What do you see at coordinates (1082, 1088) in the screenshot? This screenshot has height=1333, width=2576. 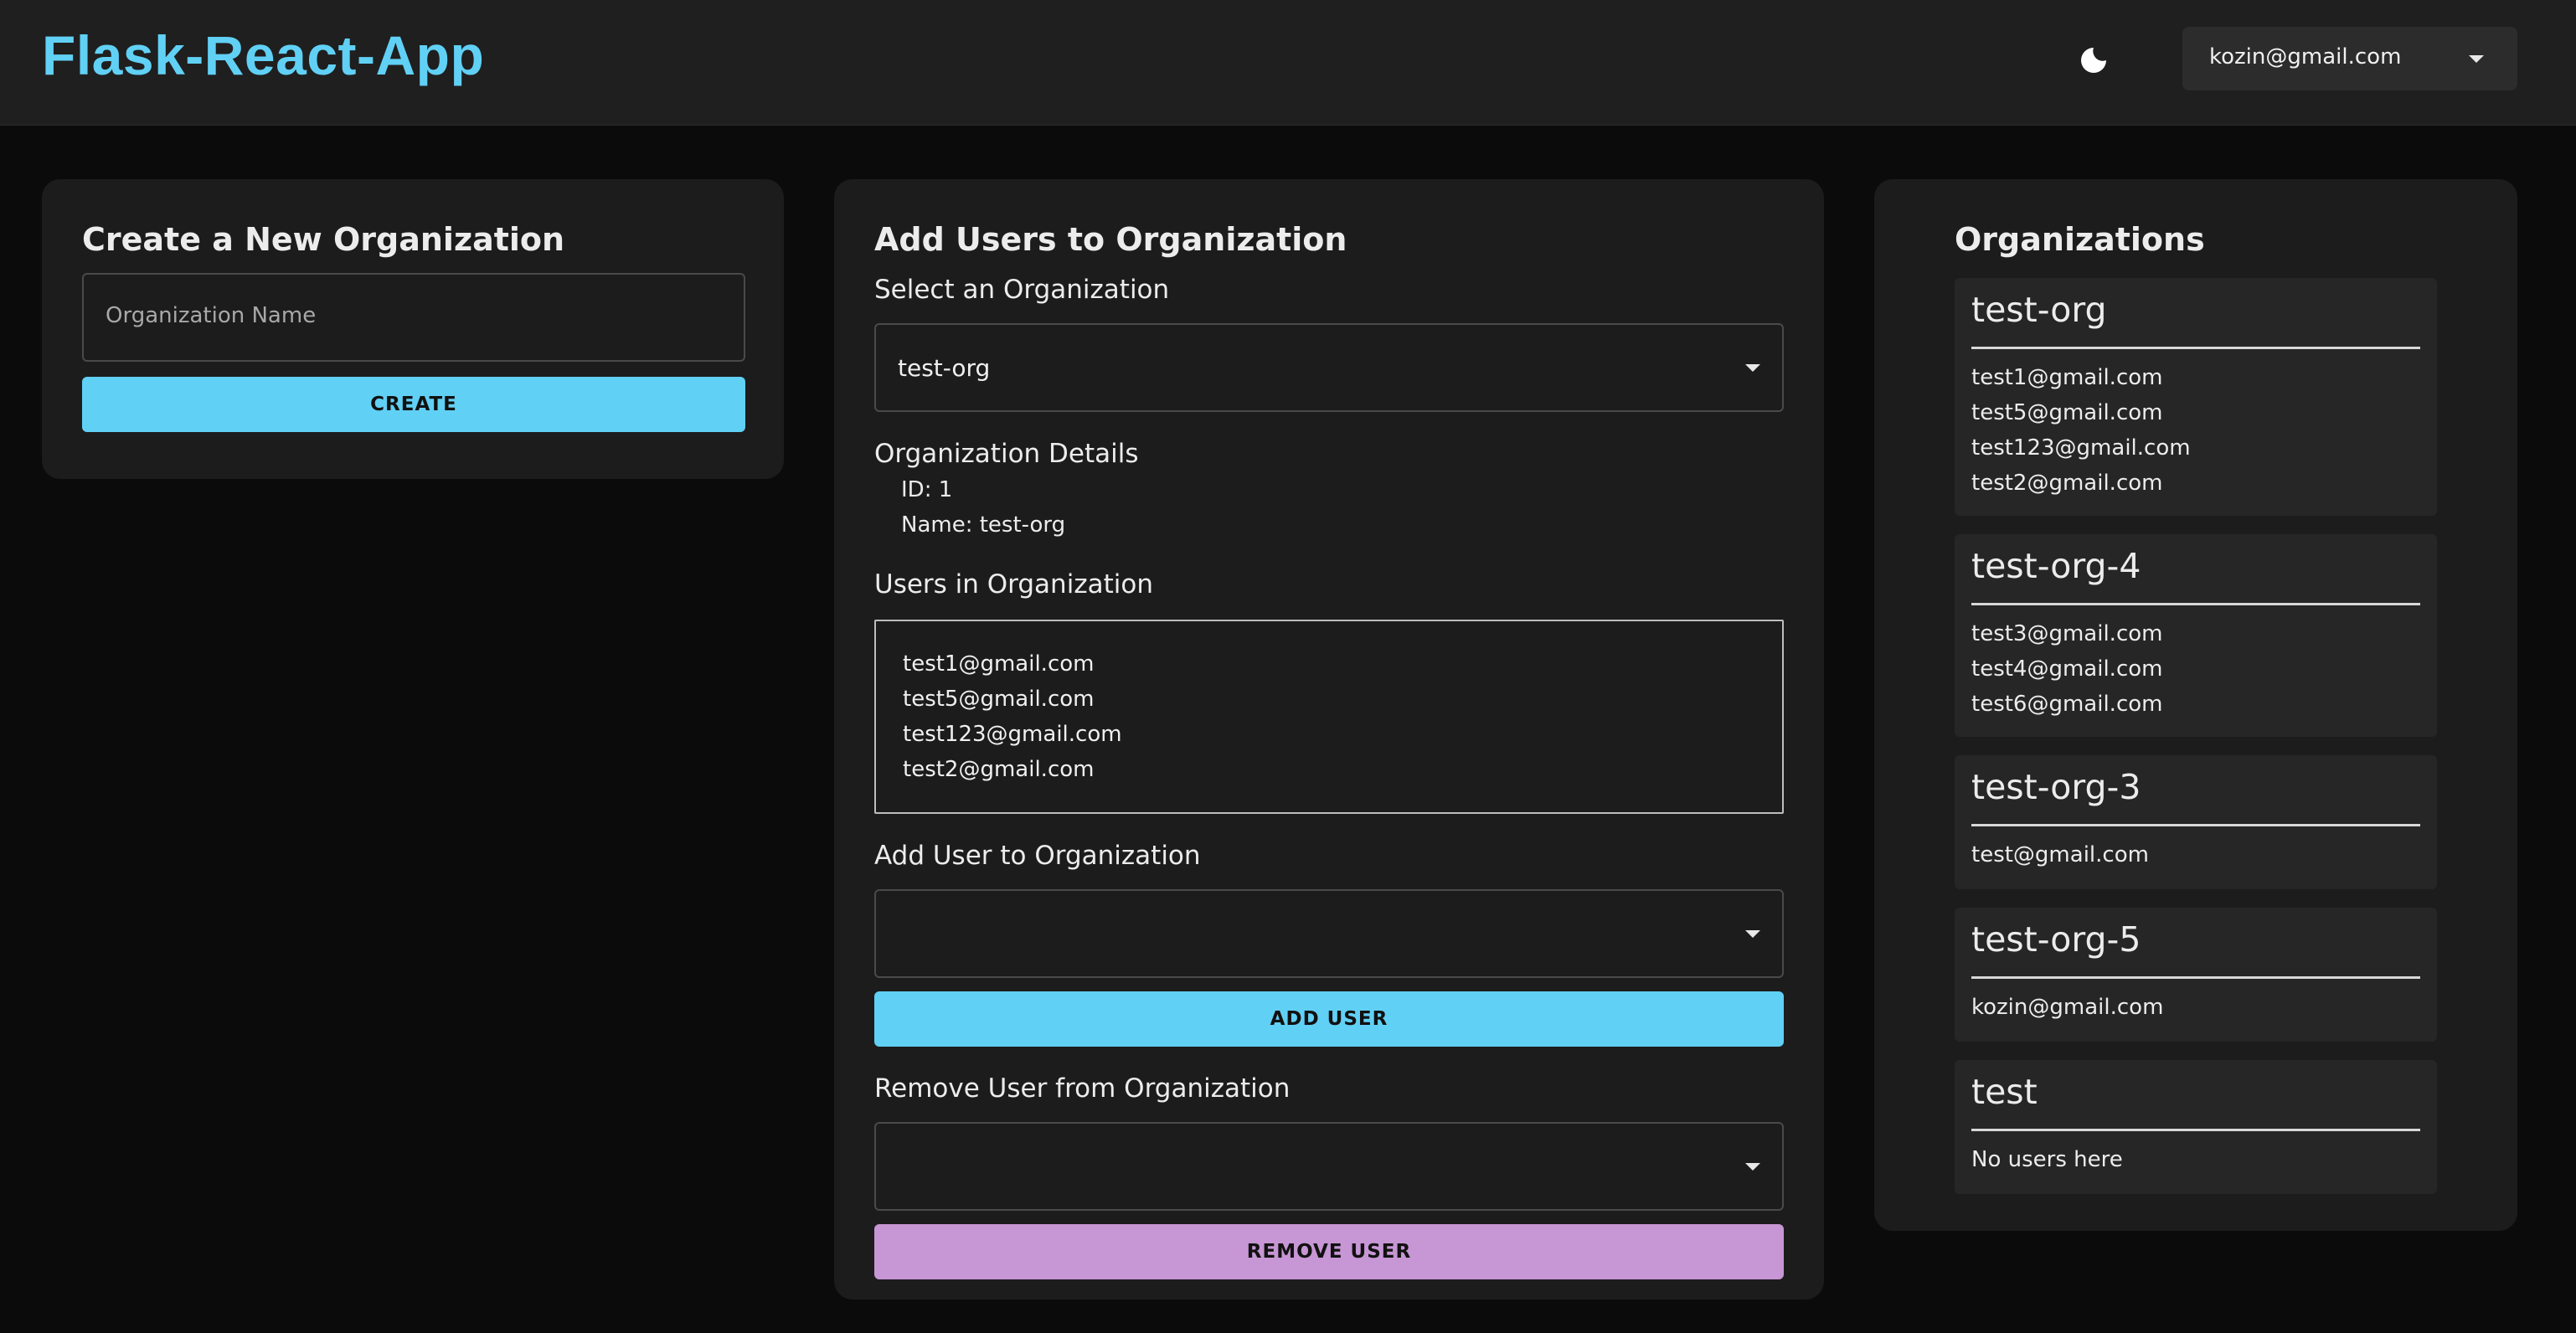 I see `remove-user-label: Remove User from Organization` at bounding box center [1082, 1088].